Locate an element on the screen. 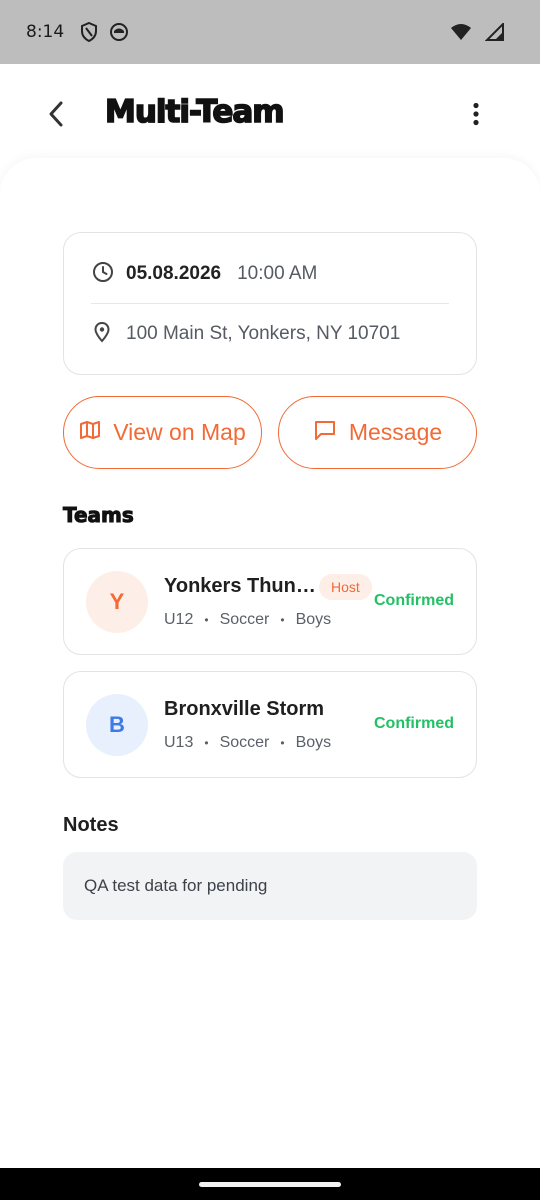 The height and width of the screenshot is (1200, 540). team-avatar: Y is located at coordinates (117, 602).